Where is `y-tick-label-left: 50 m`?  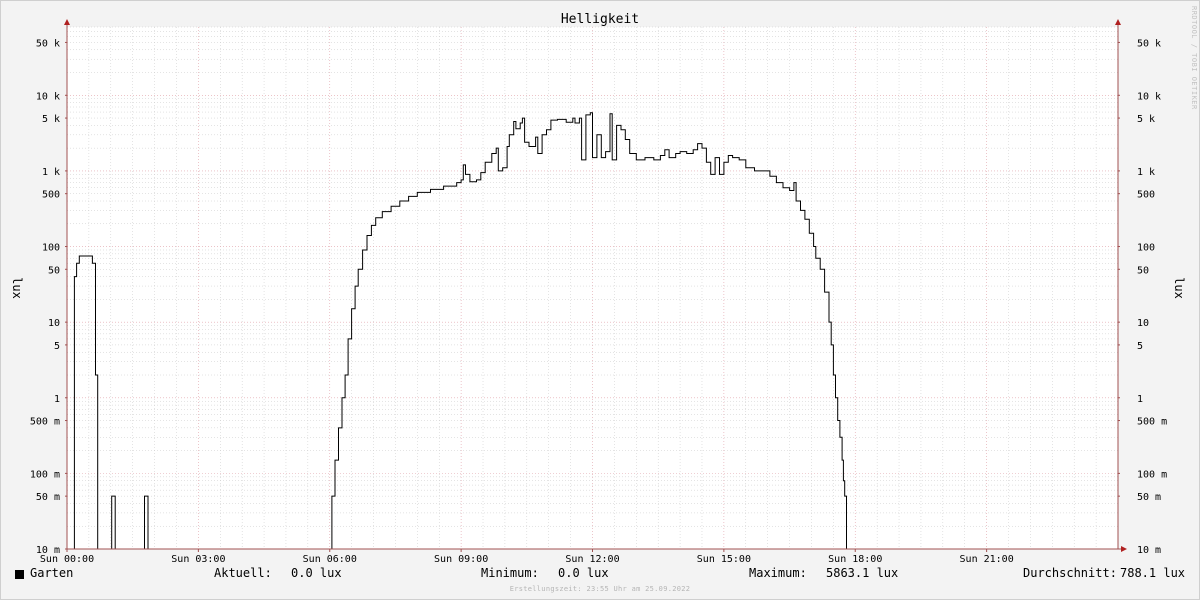
y-tick-label-left: 50 m is located at coordinates (48, 497).